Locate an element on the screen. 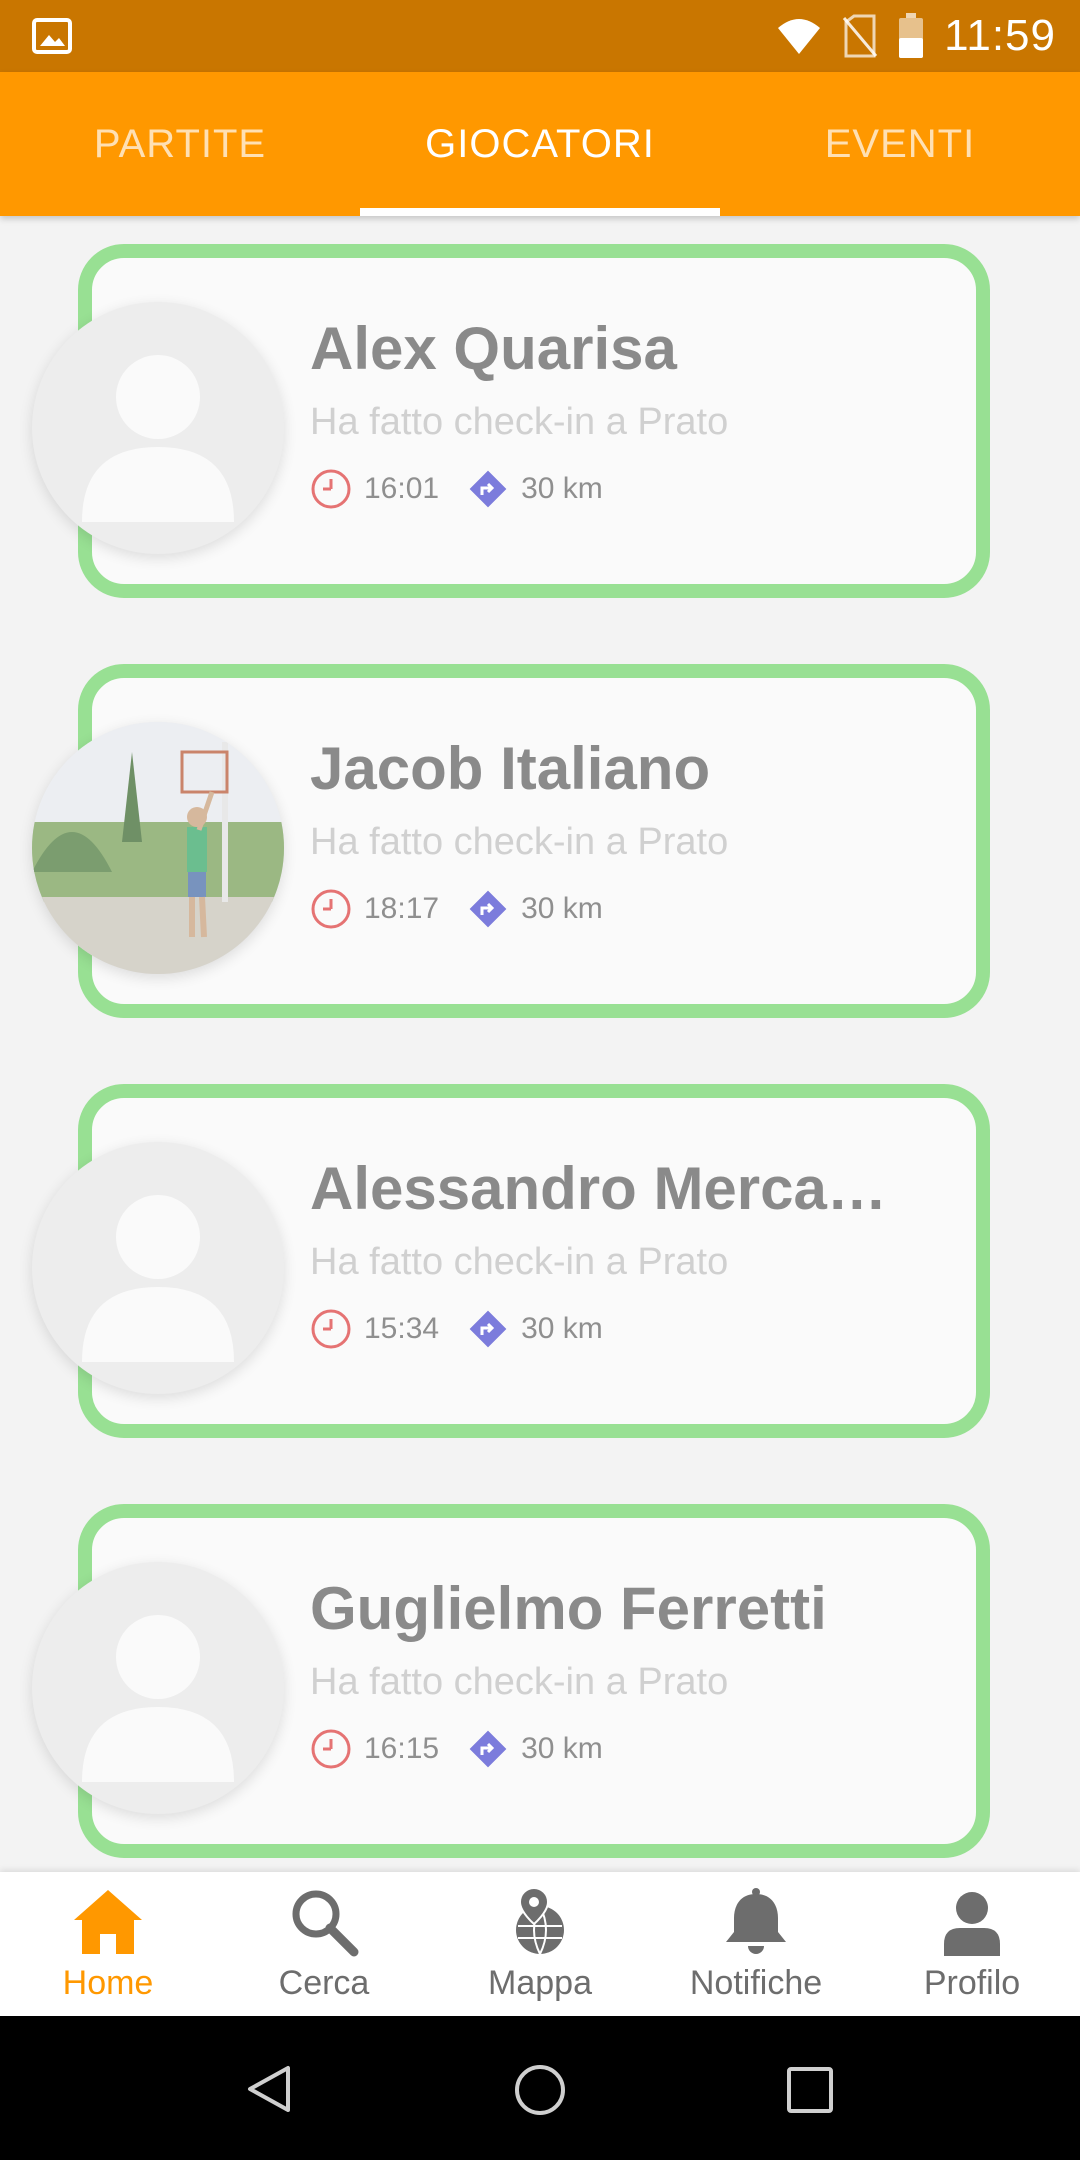 This screenshot has width=1080, height=2160. system-navigation-bar is located at coordinates (540, 2088).